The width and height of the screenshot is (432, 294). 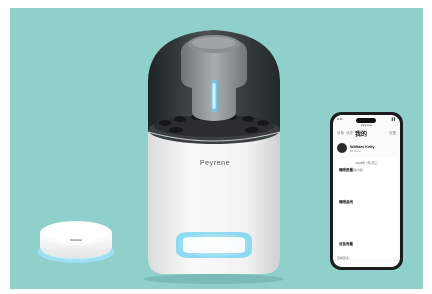 I want to click on avatar, so click(x=342, y=148).